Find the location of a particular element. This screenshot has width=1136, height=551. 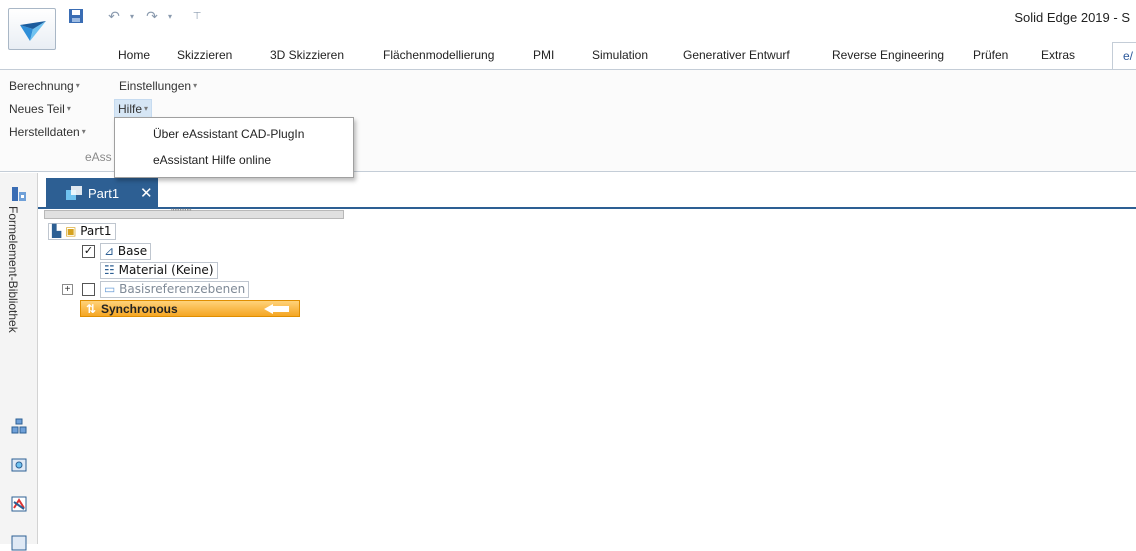

save-icon is located at coordinates (76, 16).